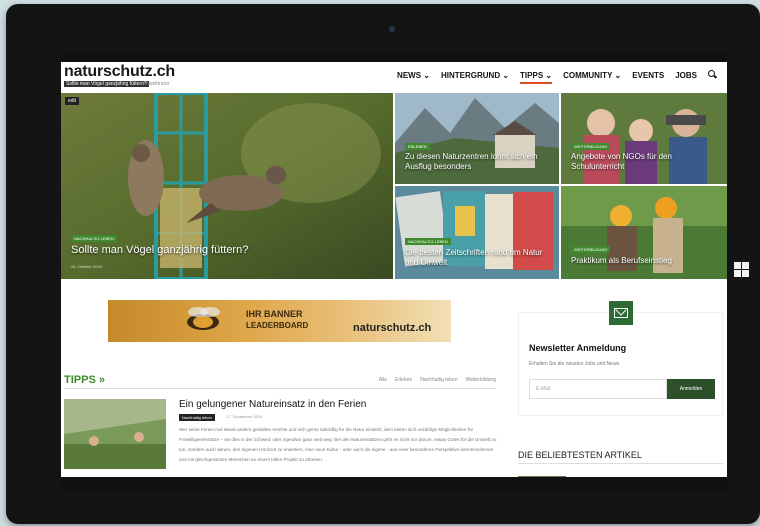  What do you see at coordinates (413, 77) in the screenshot?
I see `nav-item-news: NEWS ⌄` at bounding box center [413, 77].